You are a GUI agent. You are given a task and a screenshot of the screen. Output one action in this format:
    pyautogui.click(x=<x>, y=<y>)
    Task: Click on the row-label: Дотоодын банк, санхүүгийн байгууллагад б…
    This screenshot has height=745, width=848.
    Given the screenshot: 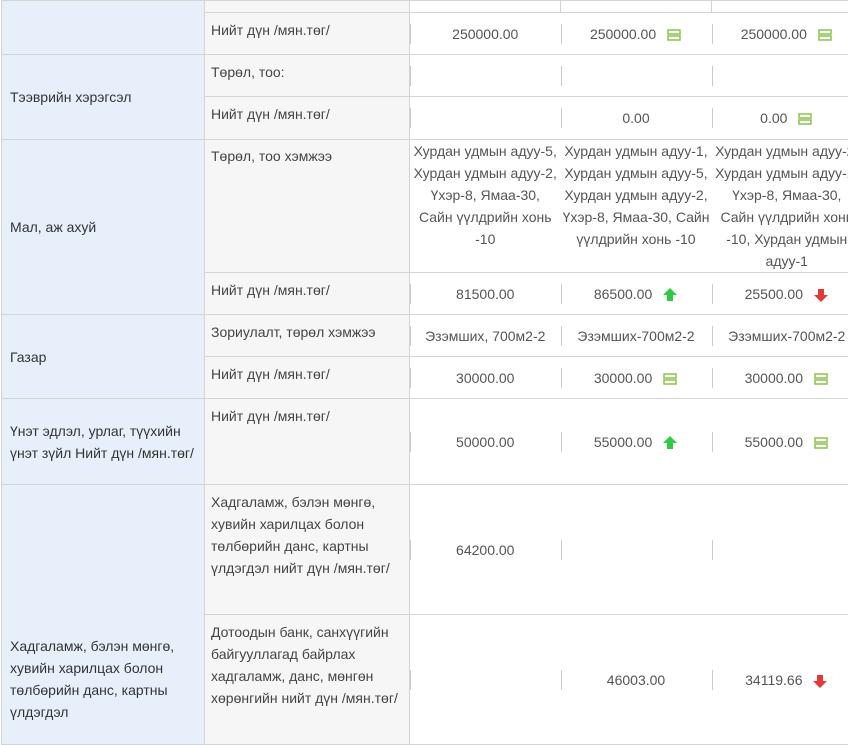 What is the action you would take?
    pyautogui.click(x=307, y=680)
    